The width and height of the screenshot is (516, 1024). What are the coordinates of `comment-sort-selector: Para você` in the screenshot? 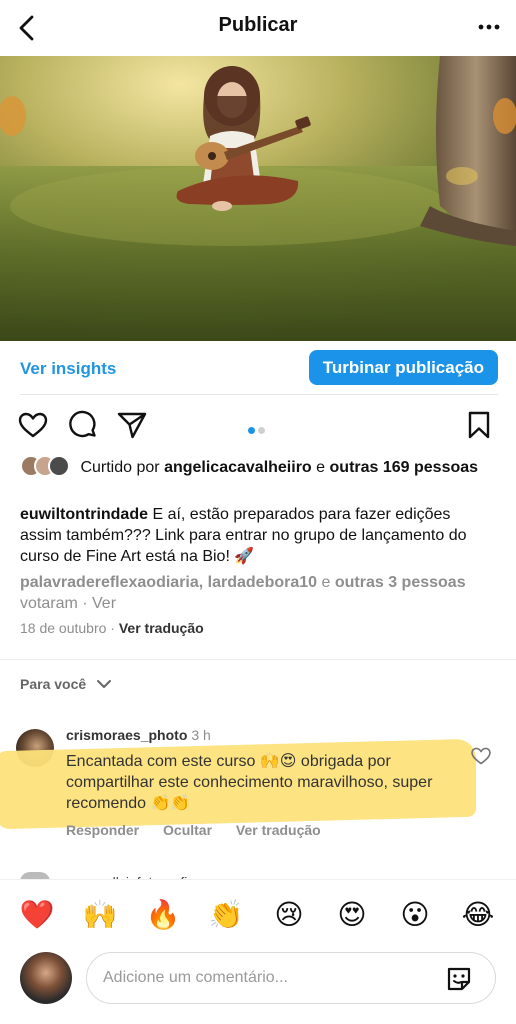 It's located at (66, 684).